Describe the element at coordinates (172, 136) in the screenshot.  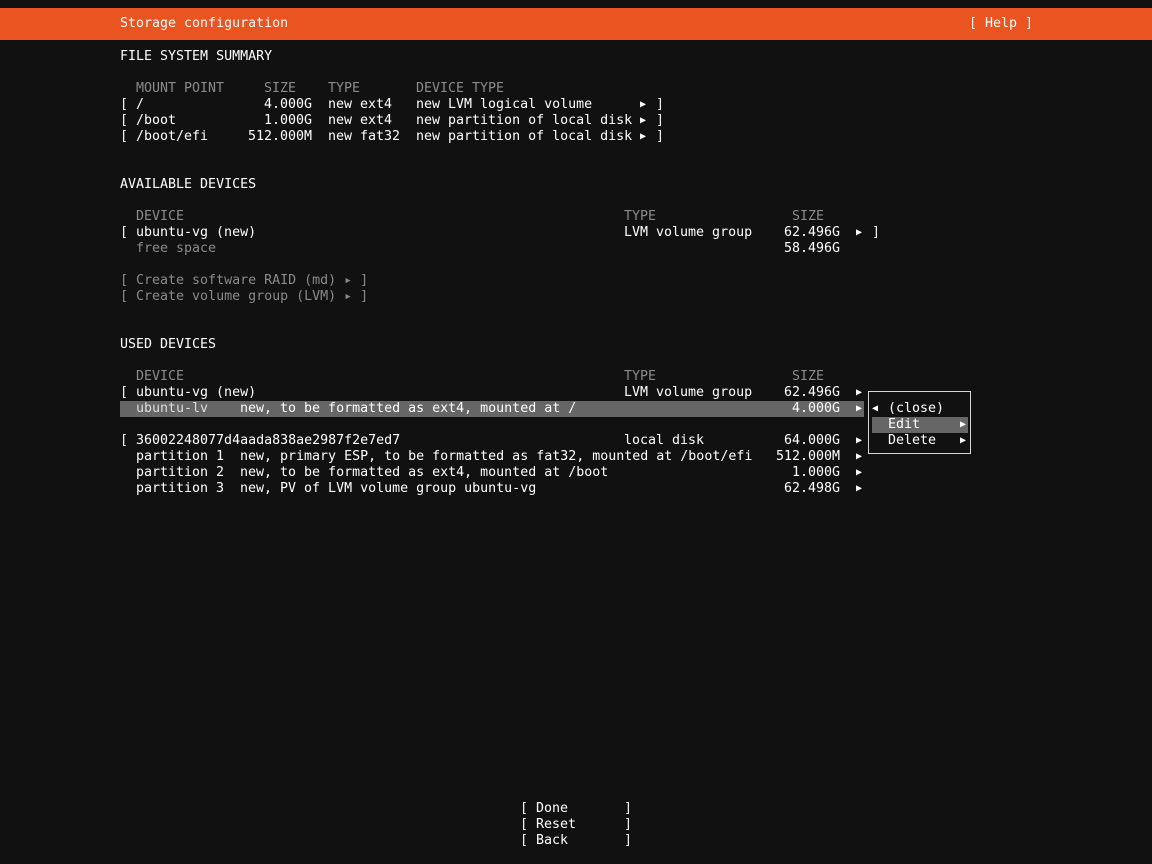
I see `fs-mount: /boot/efi` at that location.